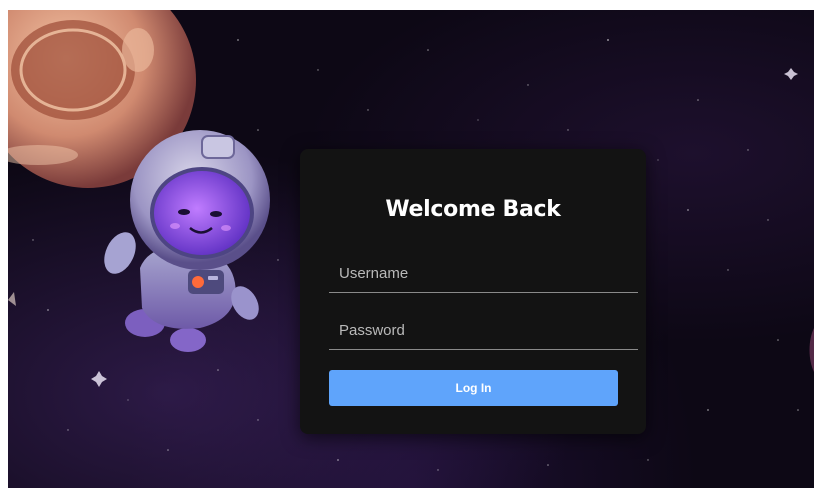 Image resolution: width=814 pixels, height=488 pixels. I want to click on username-input, so click(483, 274).